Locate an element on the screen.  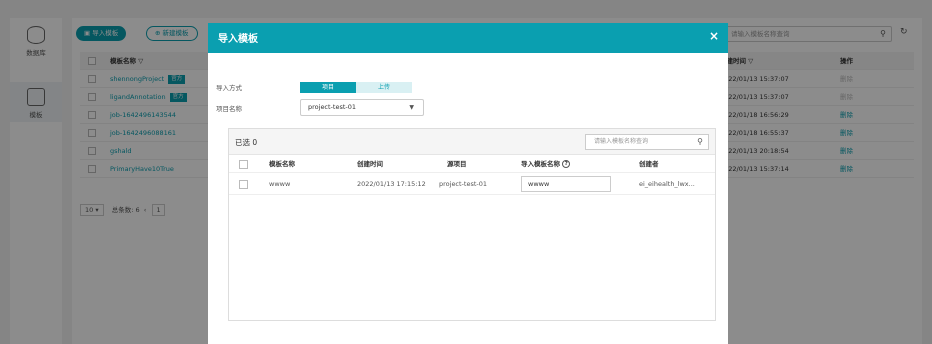
import-name-value: wwww is located at coordinates (539, 184).